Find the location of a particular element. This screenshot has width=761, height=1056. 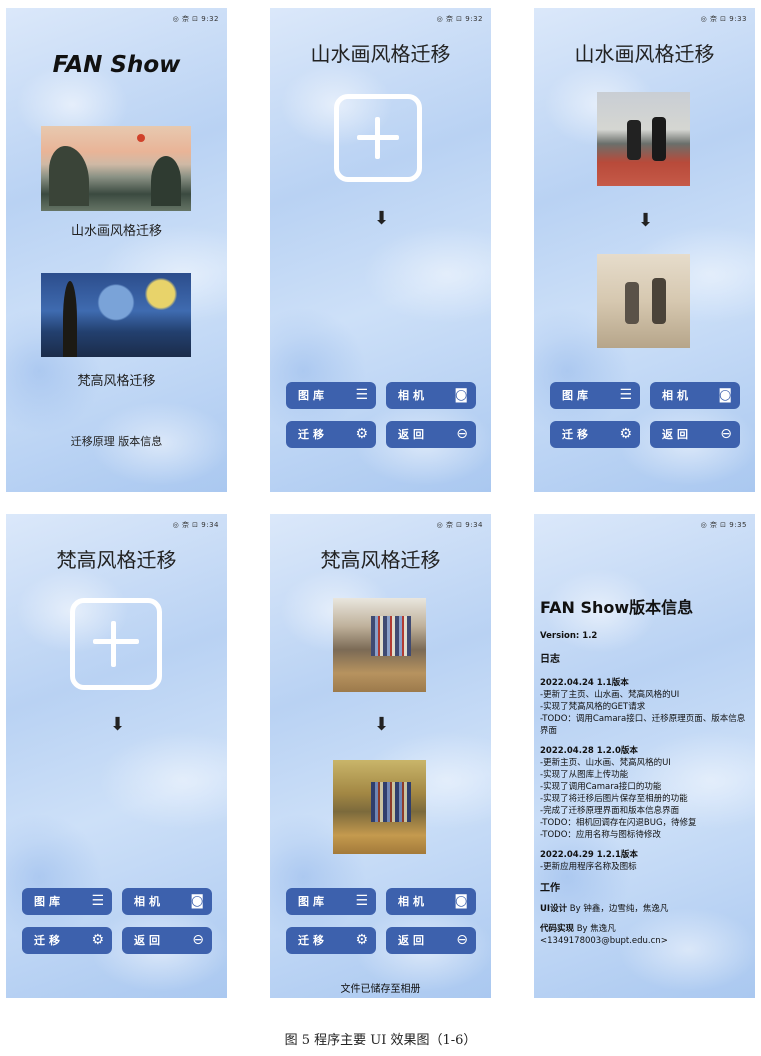

work-heading: 工作 is located at coordinates (550, 888).